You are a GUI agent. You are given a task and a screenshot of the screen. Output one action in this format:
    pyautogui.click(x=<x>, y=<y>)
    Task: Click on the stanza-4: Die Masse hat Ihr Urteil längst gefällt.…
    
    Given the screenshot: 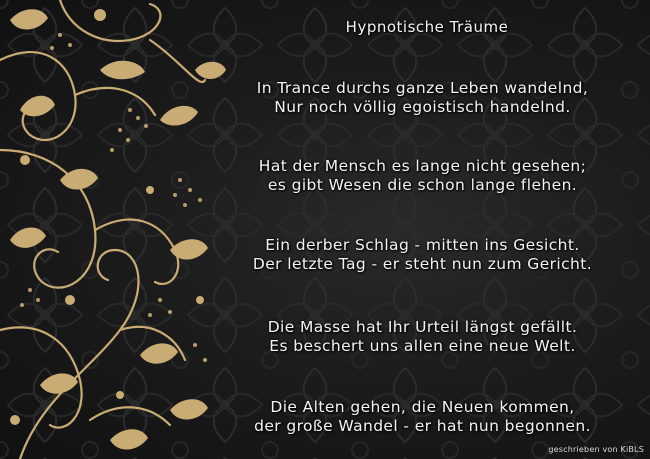 What is the action you would take?
    pyautogui.click(x=422, y=337)
    